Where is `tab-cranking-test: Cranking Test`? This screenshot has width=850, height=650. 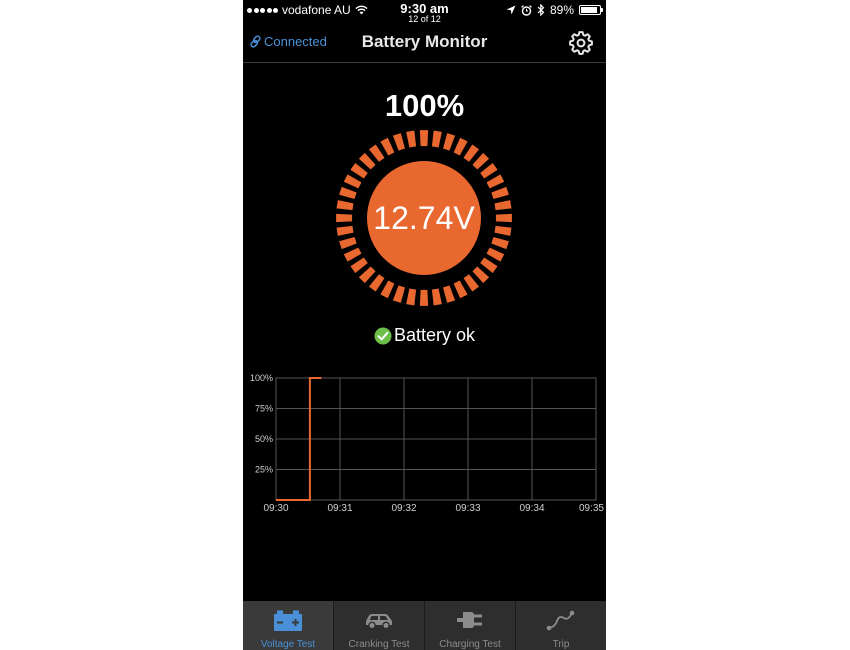
tab-cranking-test: Cranking Test is located at coordinates (379, 625).